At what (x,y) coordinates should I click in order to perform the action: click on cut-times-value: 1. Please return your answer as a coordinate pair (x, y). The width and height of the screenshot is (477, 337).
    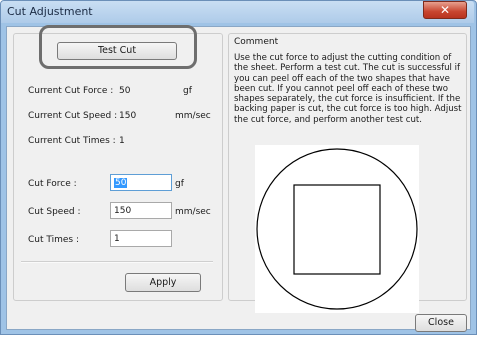
    Looking at the image, I should click on (117, 239).